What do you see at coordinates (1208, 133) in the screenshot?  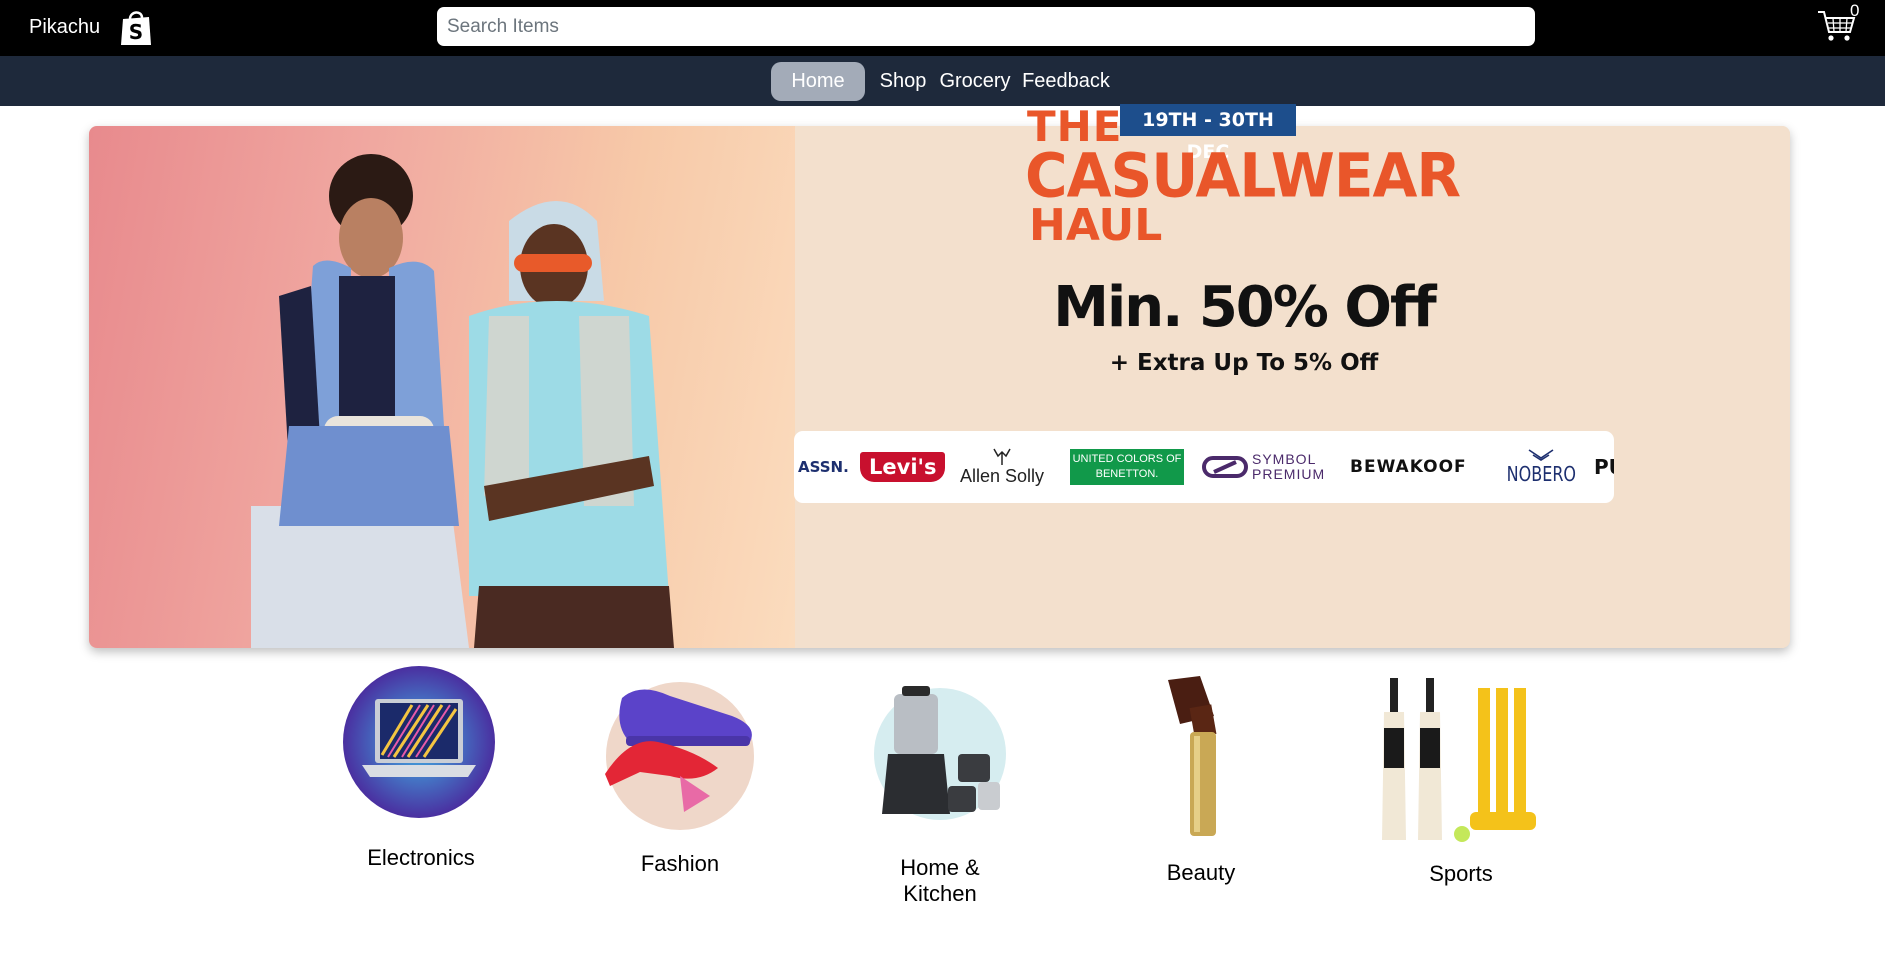 I see `banner-date-badge: 19TH - 30TH DEC` at bounding box center [1208, 133].